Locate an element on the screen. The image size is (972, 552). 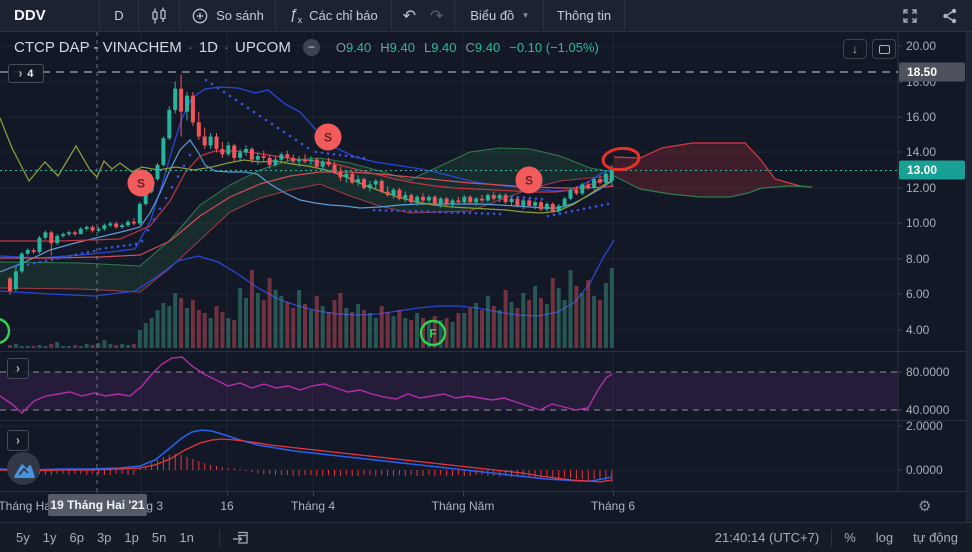
range-1d-button: 1n is located at coordinates (186, 537).